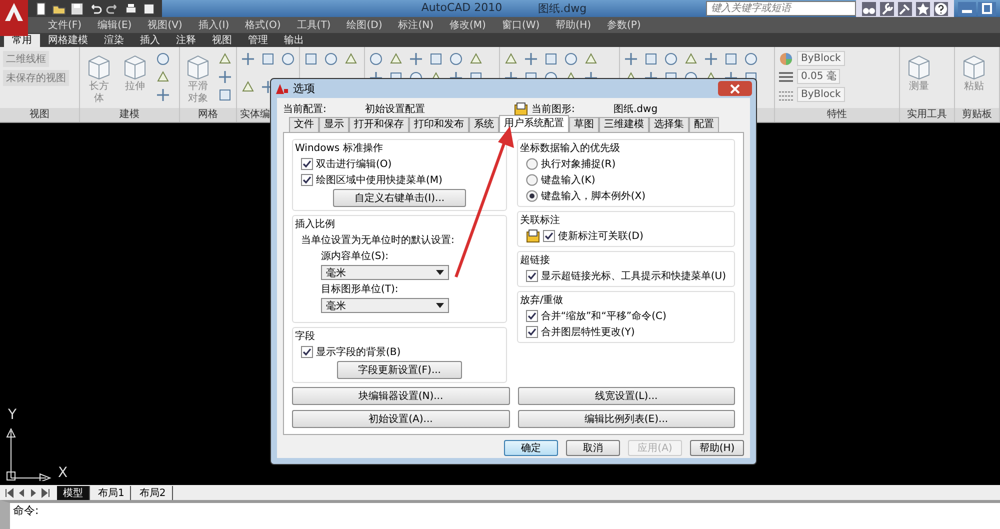 Image resolution: width=1000 pixels, height=529 pixels. I want to click on ribbon-tab: 视图, so click(222, 40).